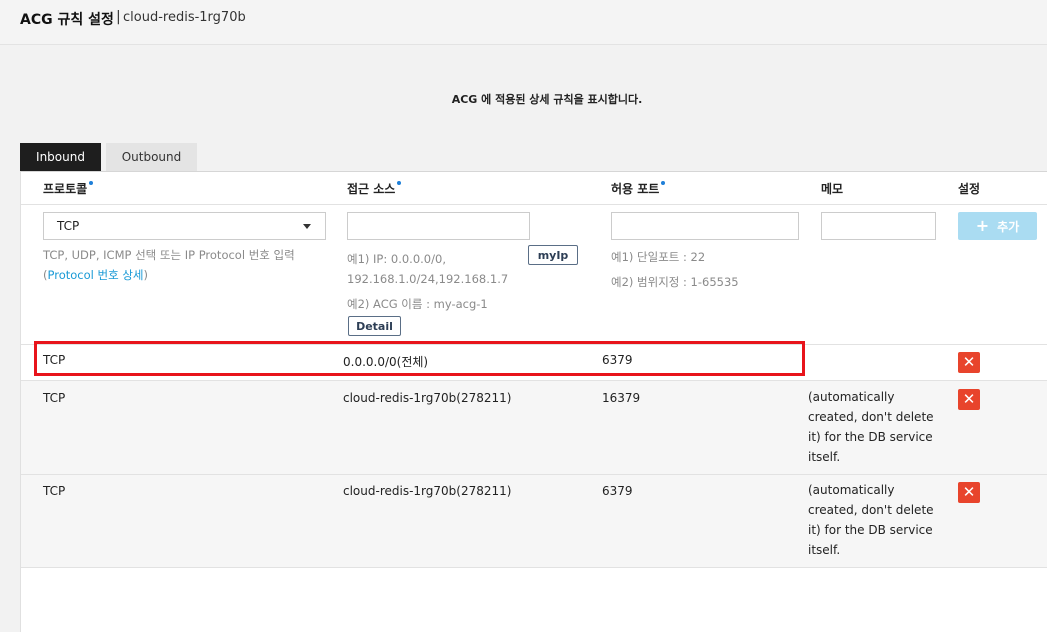  What do you see at coordinates (60, 157) in the screenshot?
I see `tab-inbound: Inbound` at bounding box center [60, 157].